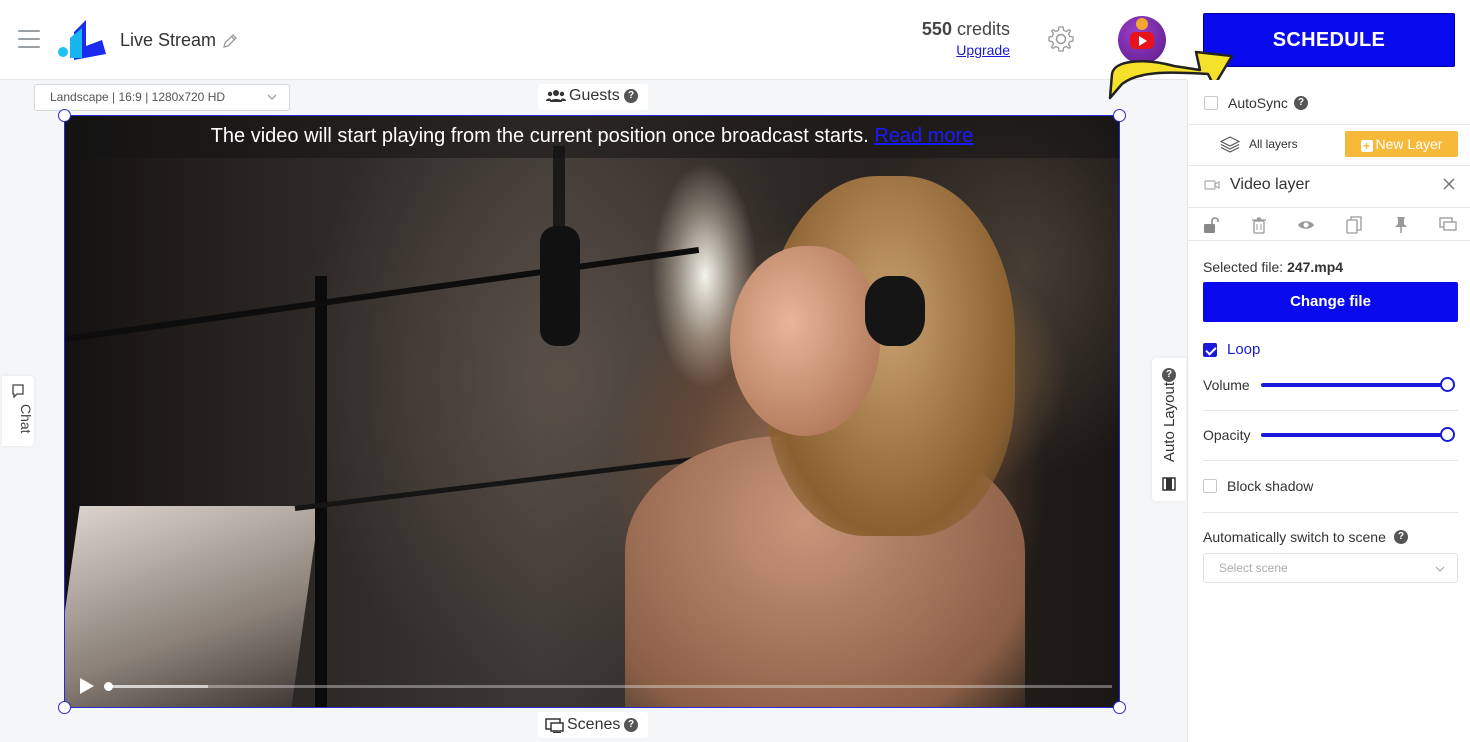 The width and height of the screenshot is (1470, 742). I want to click on chat-tab: Chat, so click(18, 411).